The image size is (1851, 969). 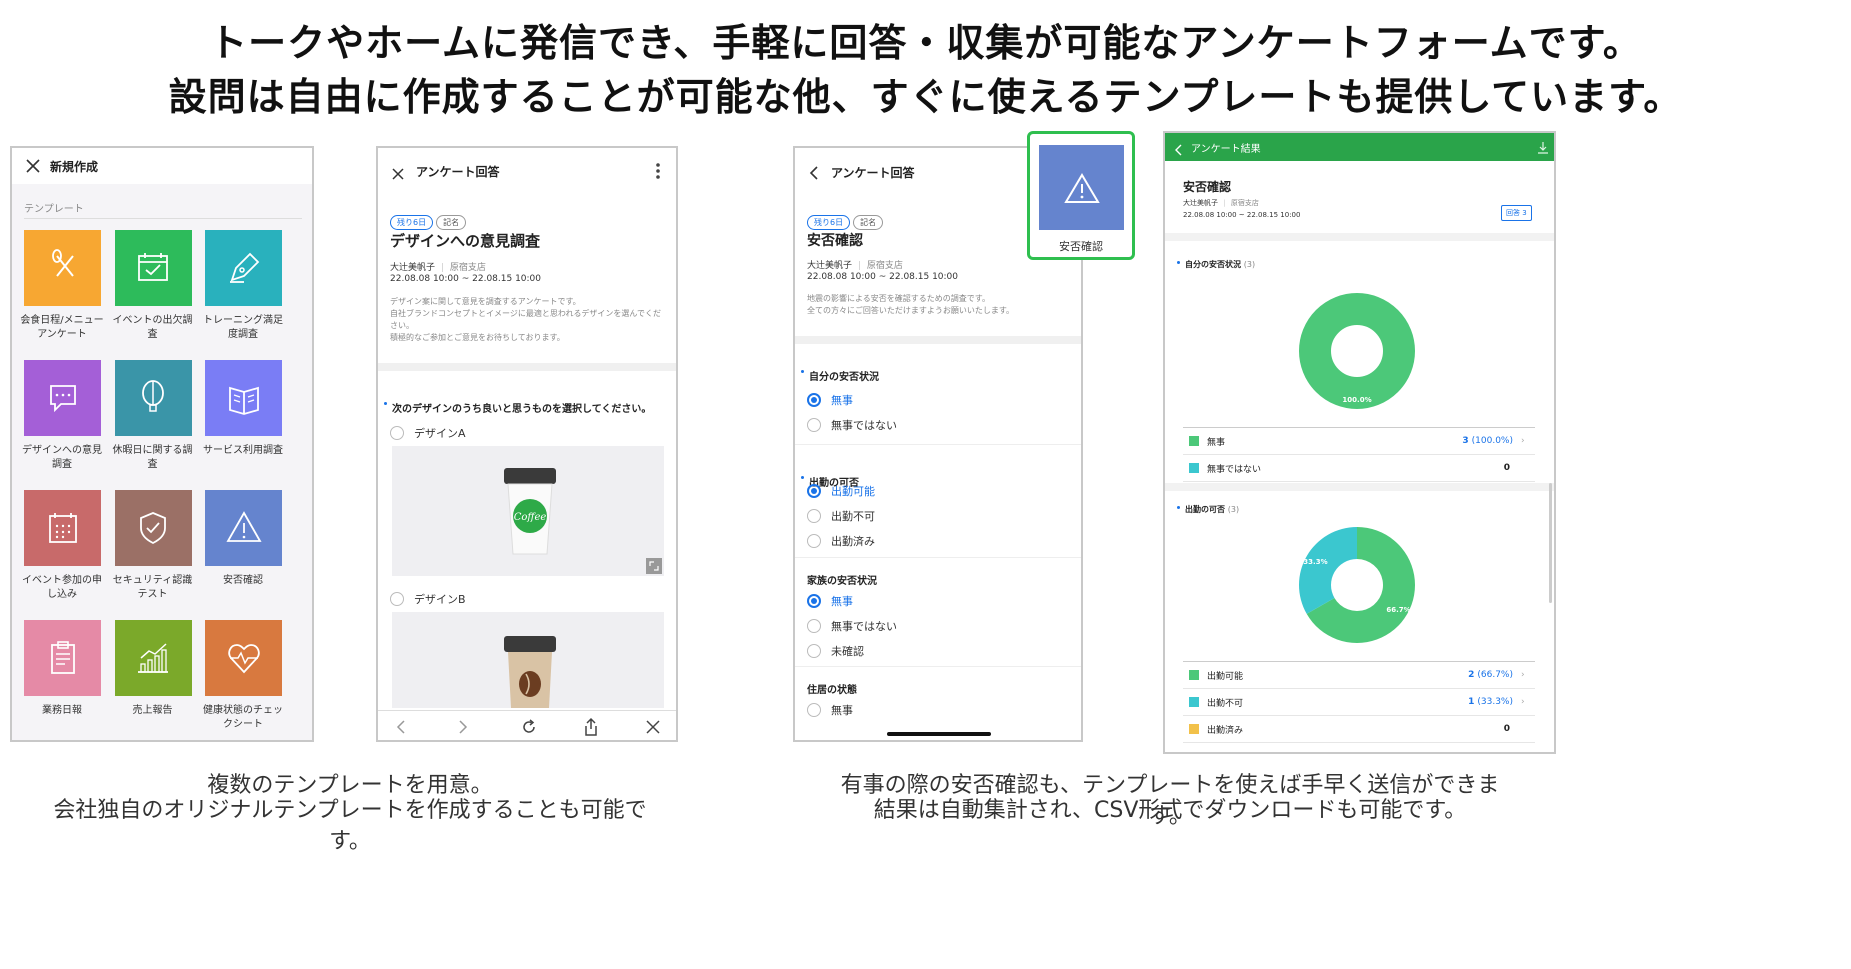 I want to click on legend-percent: (33.3%), so click(x=1495, y=702).